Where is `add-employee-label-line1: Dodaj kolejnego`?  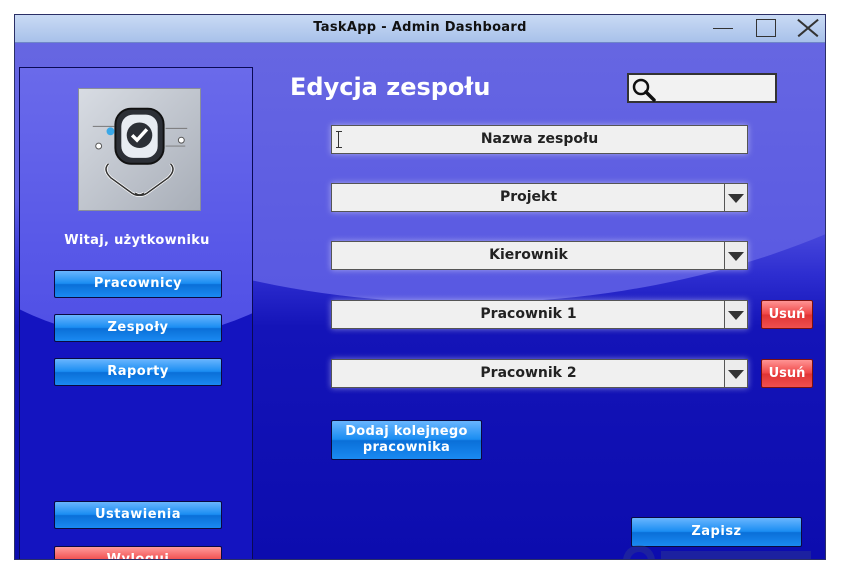
add-employee-label-line1: Dodaj kolejnego is located at coordinates (406, 431).